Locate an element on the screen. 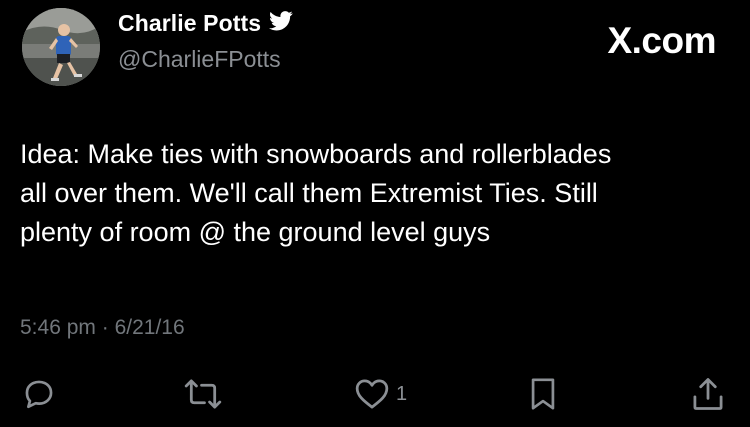 The width and height of the screenshot is (750, 427). like-button: 1 is located at coordinates (380, 394).